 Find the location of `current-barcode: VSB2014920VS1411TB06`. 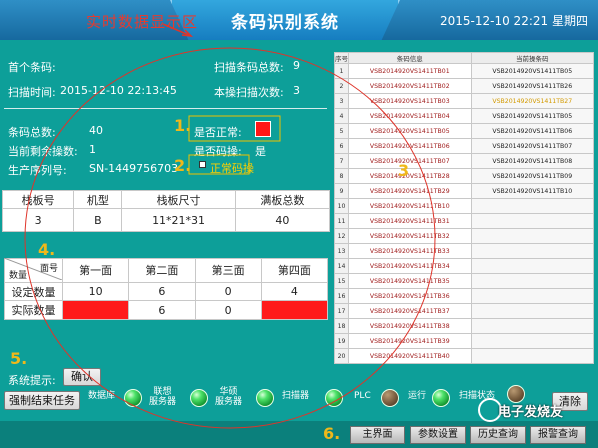

current-barcode: VSB2014920VS1411TB06 is located at coordinates (532, 131).